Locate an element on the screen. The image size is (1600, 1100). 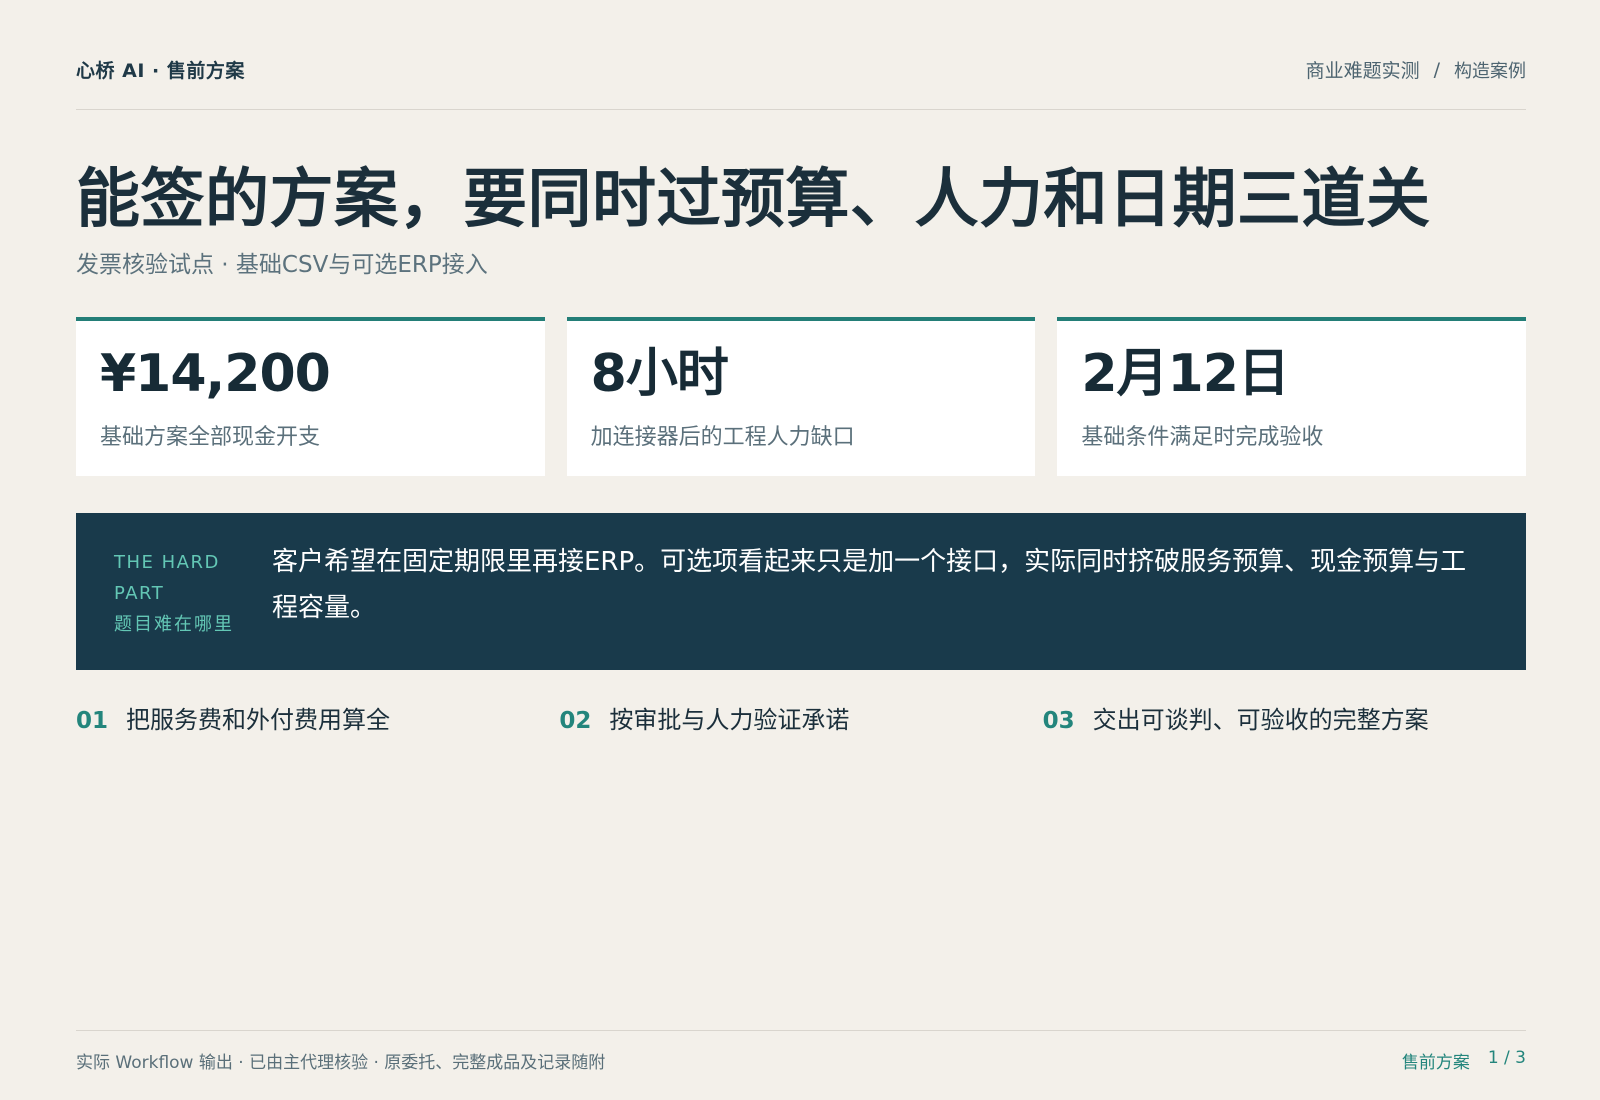
step-text: 把服务费和外付费用算全 is located at coordinates (258, 720).